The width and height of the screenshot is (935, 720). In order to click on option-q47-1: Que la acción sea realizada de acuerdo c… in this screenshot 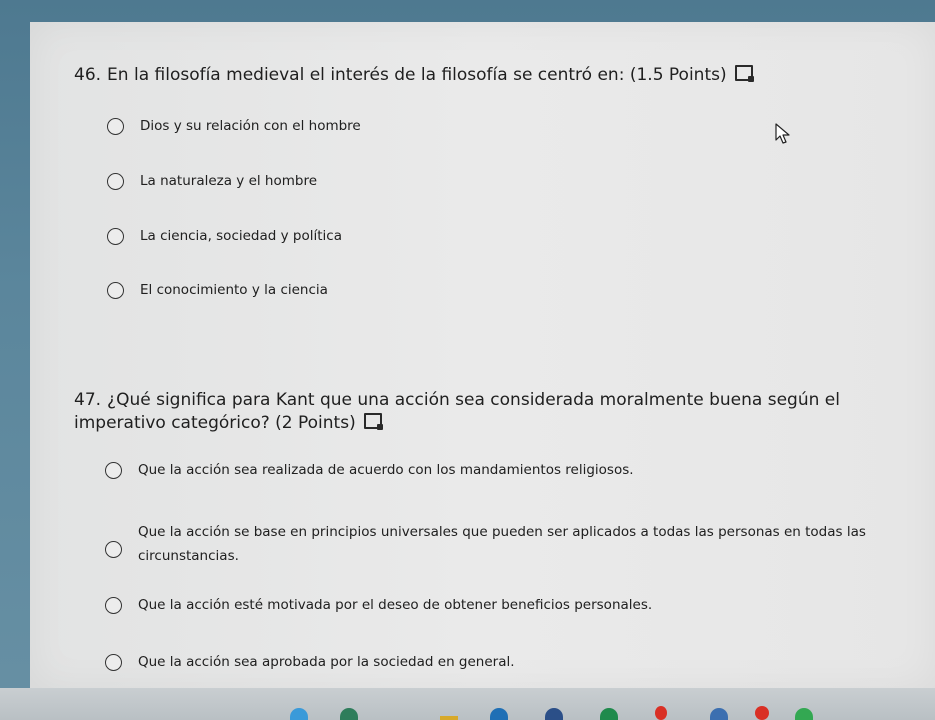, I will do `click(369, 471)`.